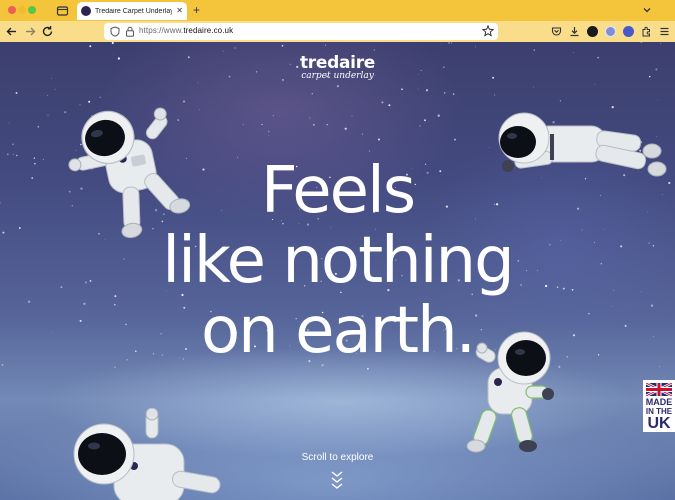 The width and height of the screenshot is (675, 500). Describe the element at coordinates (646, 31) in the screenshot. I see `puzzle-icon` at that location.